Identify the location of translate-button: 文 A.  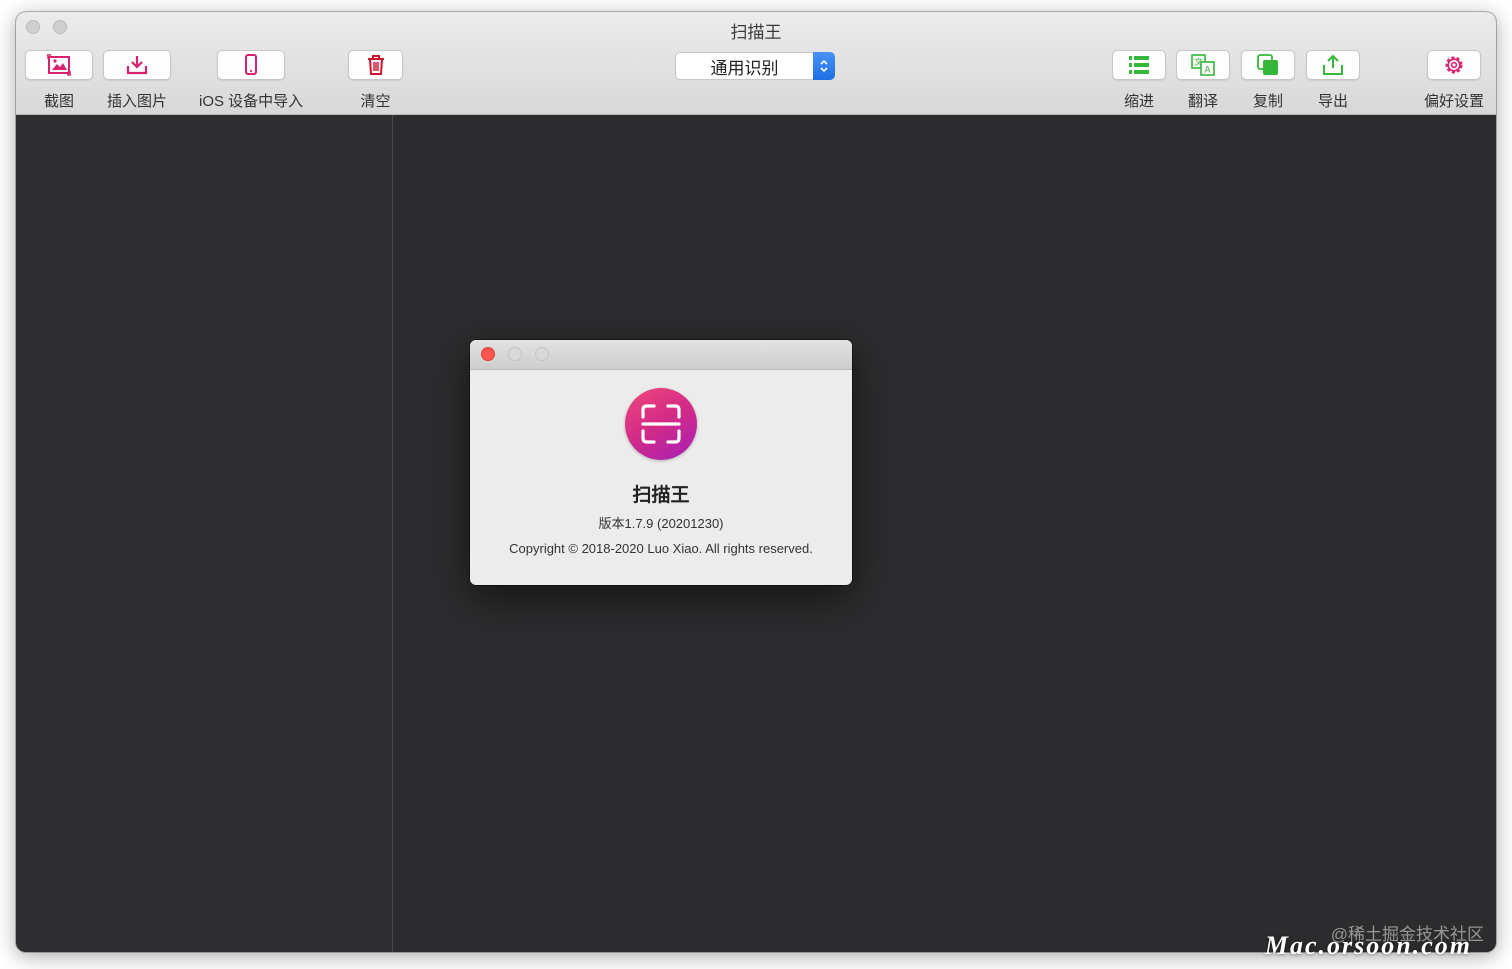
(1203, 65).